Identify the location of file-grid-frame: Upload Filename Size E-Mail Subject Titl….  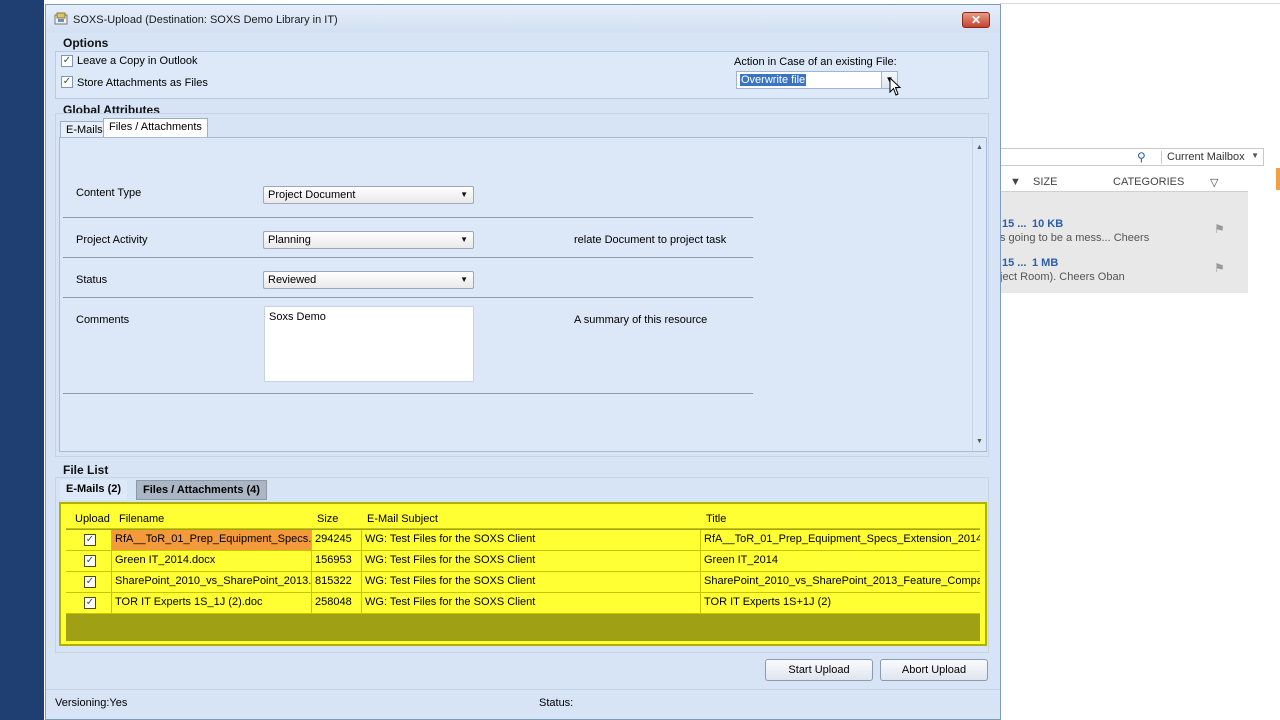
(523, 574).